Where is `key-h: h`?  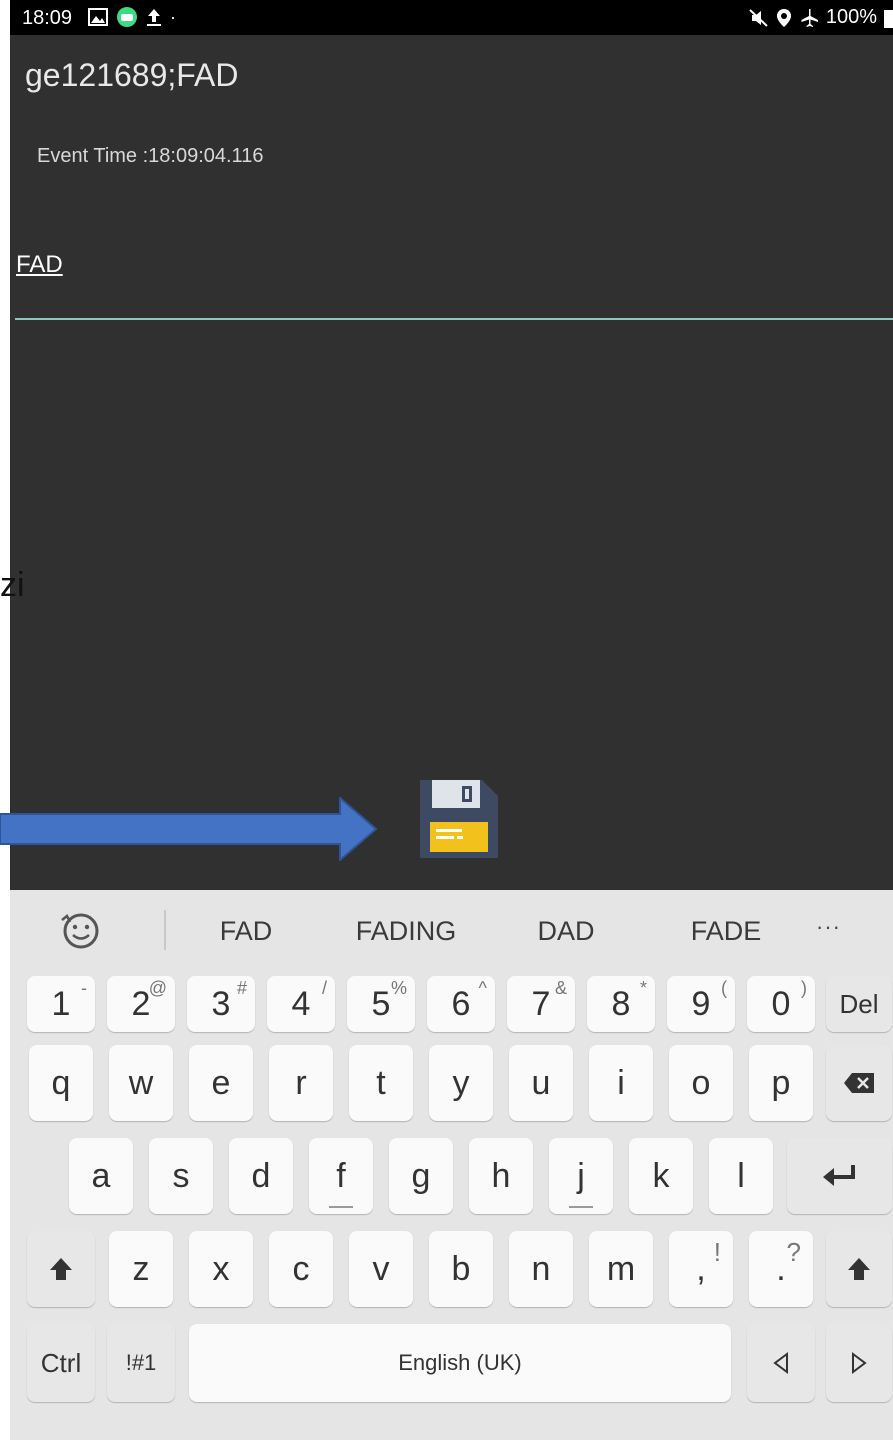
key-h: h is located at coordinates (501, 1176).